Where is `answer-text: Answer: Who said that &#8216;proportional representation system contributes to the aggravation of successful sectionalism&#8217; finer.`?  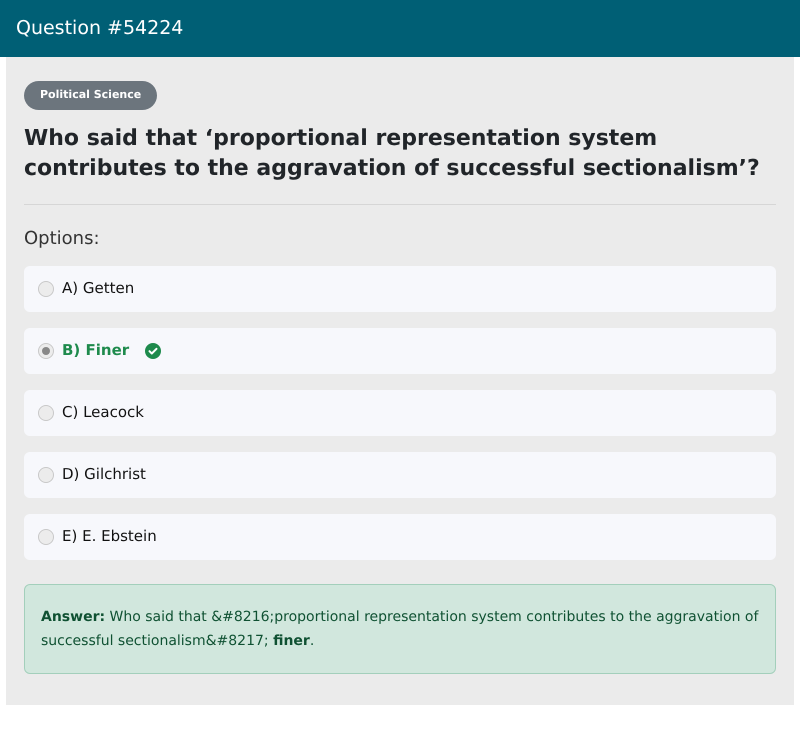 answer-text: Answer: Who said that &#8216;proportional representation system contributes to the aggravation of successful sectionalism&#8217; finer. is located at coordinates (400, 629).